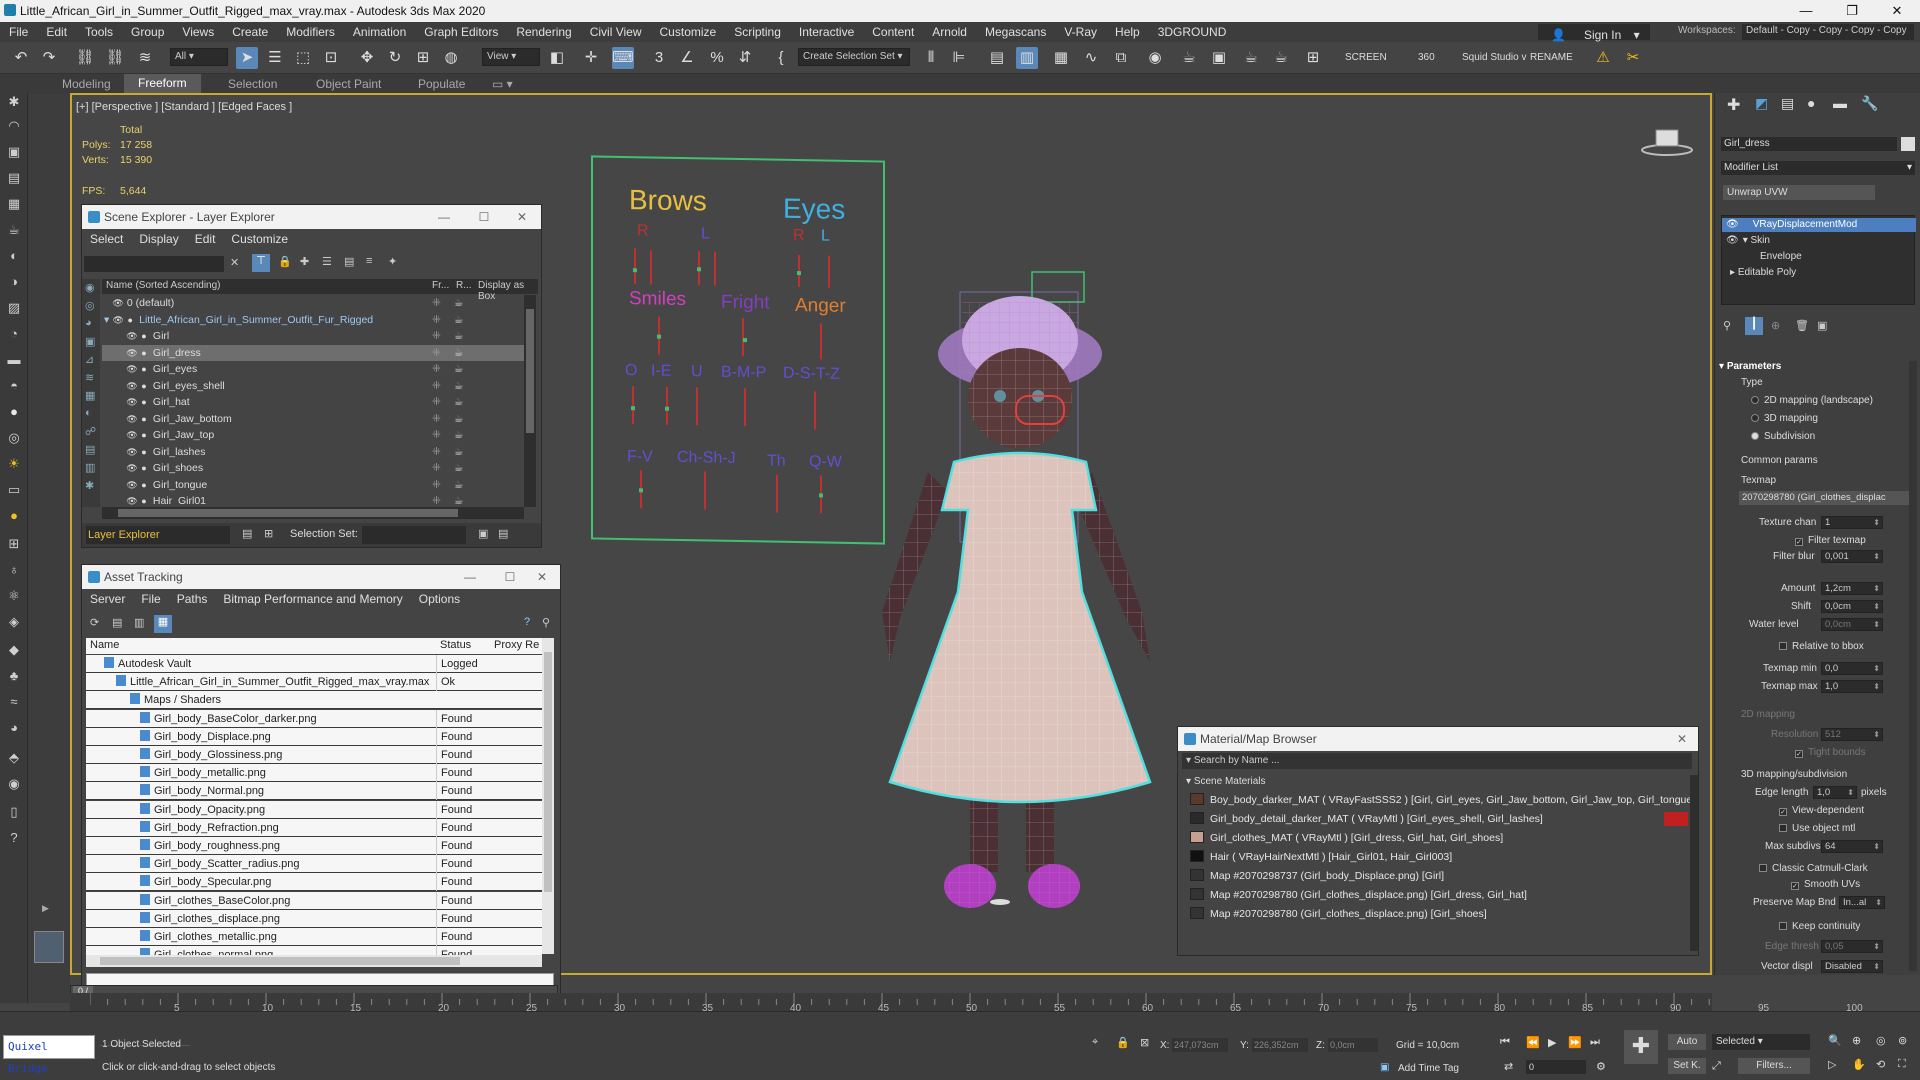 Image resolution: width=1920 pixels, height=1080 pixels. What do you see at coordinates (854, 57) in the screenshot?
I see `create-selection-set-dropdown: Create Selection Set ▾` at bounding box center [854, 57].